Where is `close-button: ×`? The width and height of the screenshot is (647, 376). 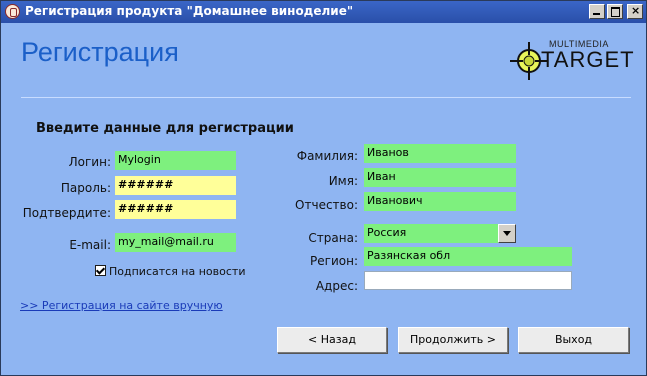
close-button: × is located at coordinates (635, 11).